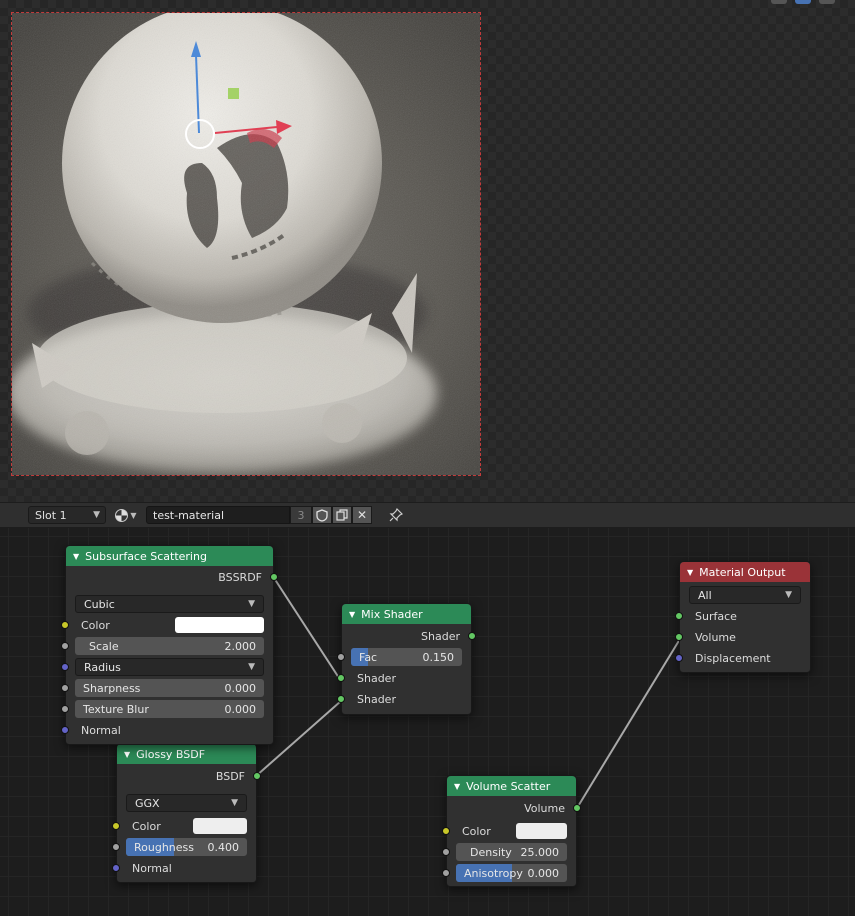  Describe the element at coordinates (446, 873) in the screenshot. I see `anisotropy-input-socket` at that location.